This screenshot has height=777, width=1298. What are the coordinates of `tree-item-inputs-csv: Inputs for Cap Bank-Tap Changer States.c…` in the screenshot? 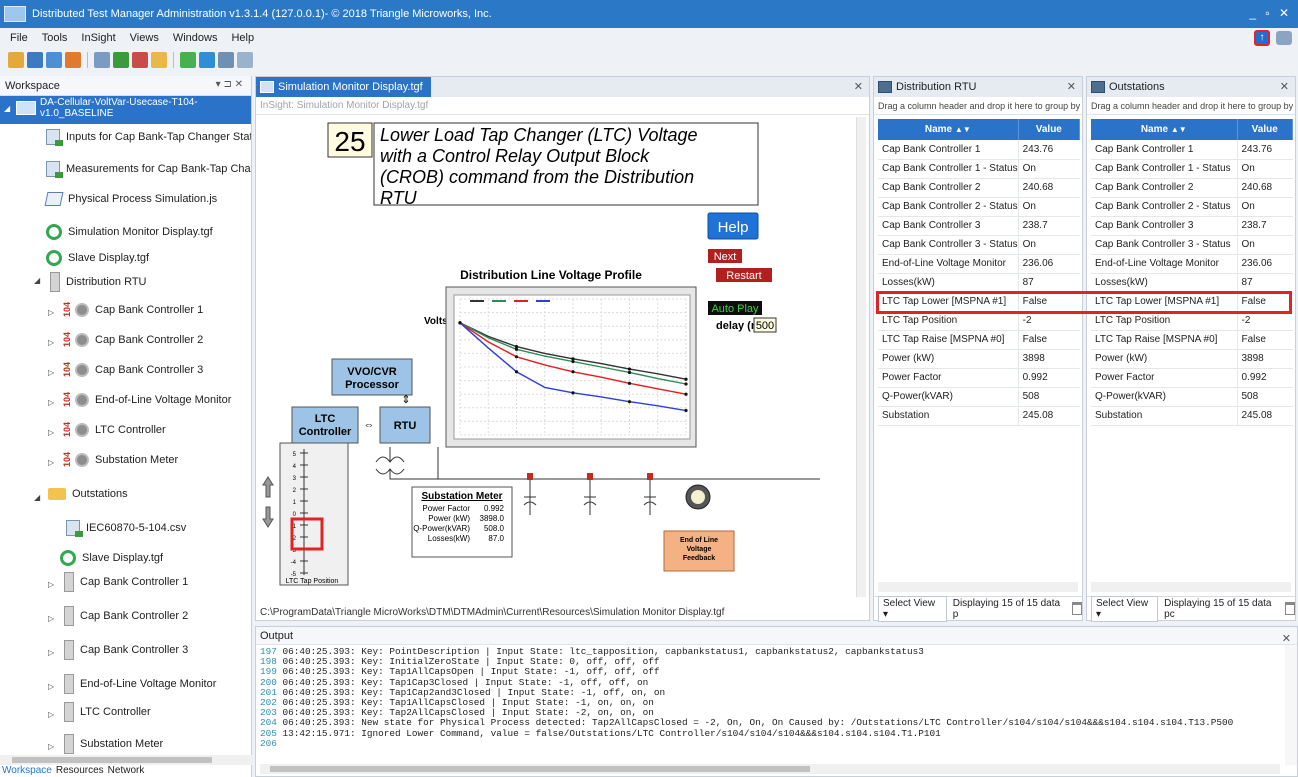 It's located at (148, 137).